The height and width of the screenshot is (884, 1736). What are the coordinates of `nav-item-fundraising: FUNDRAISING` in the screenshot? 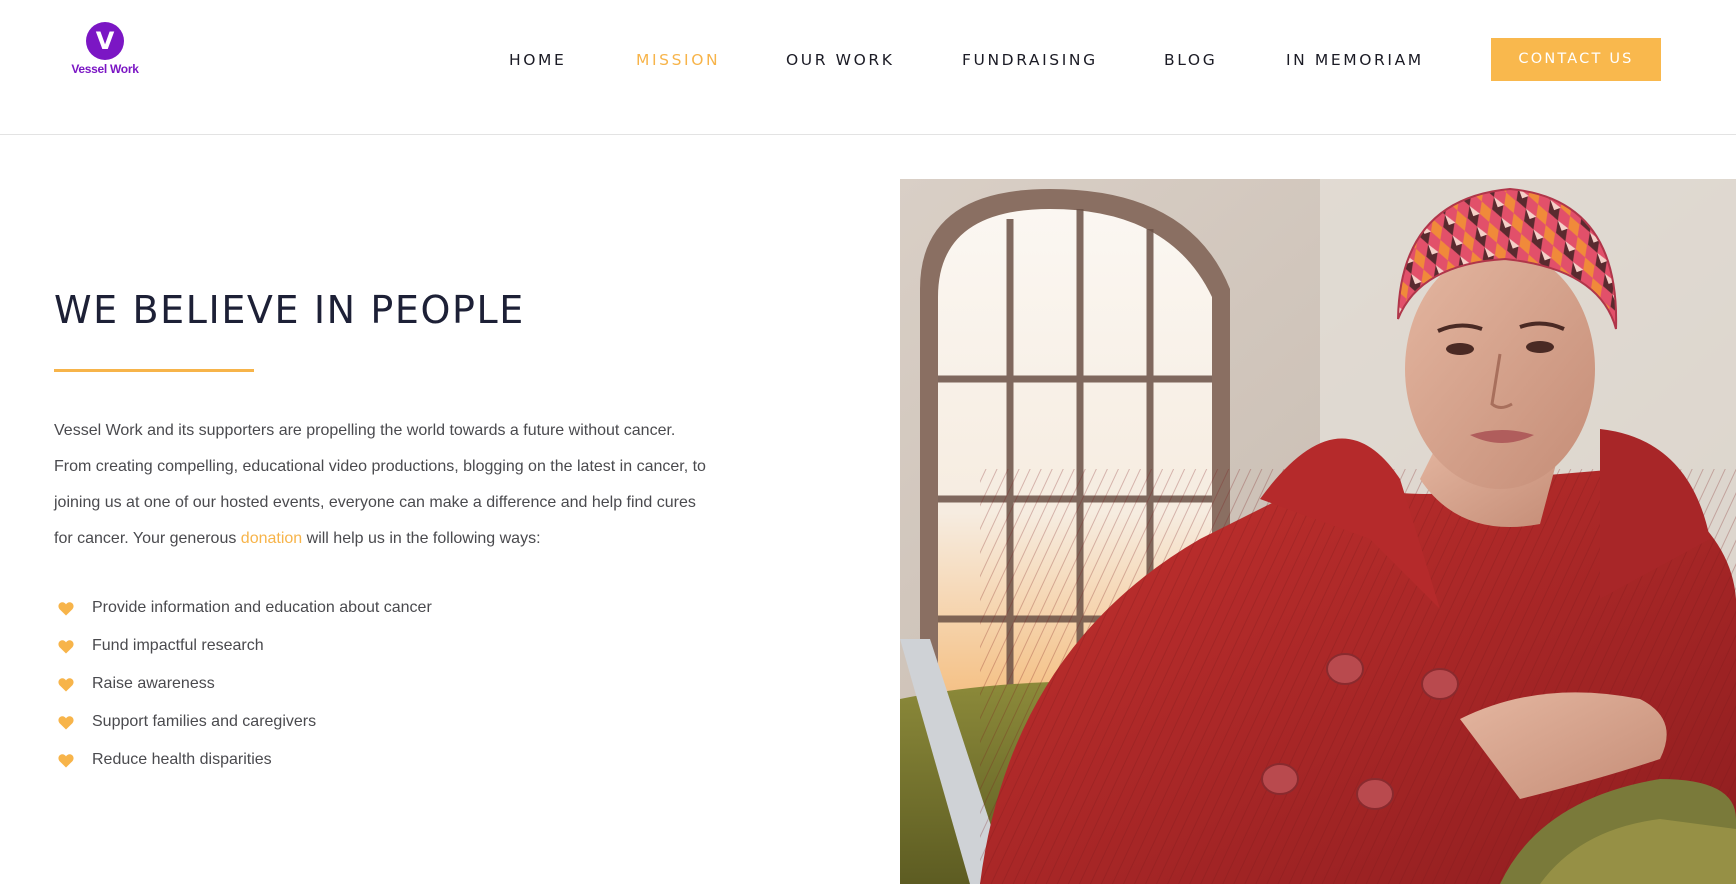 It's located at (1030, 60).